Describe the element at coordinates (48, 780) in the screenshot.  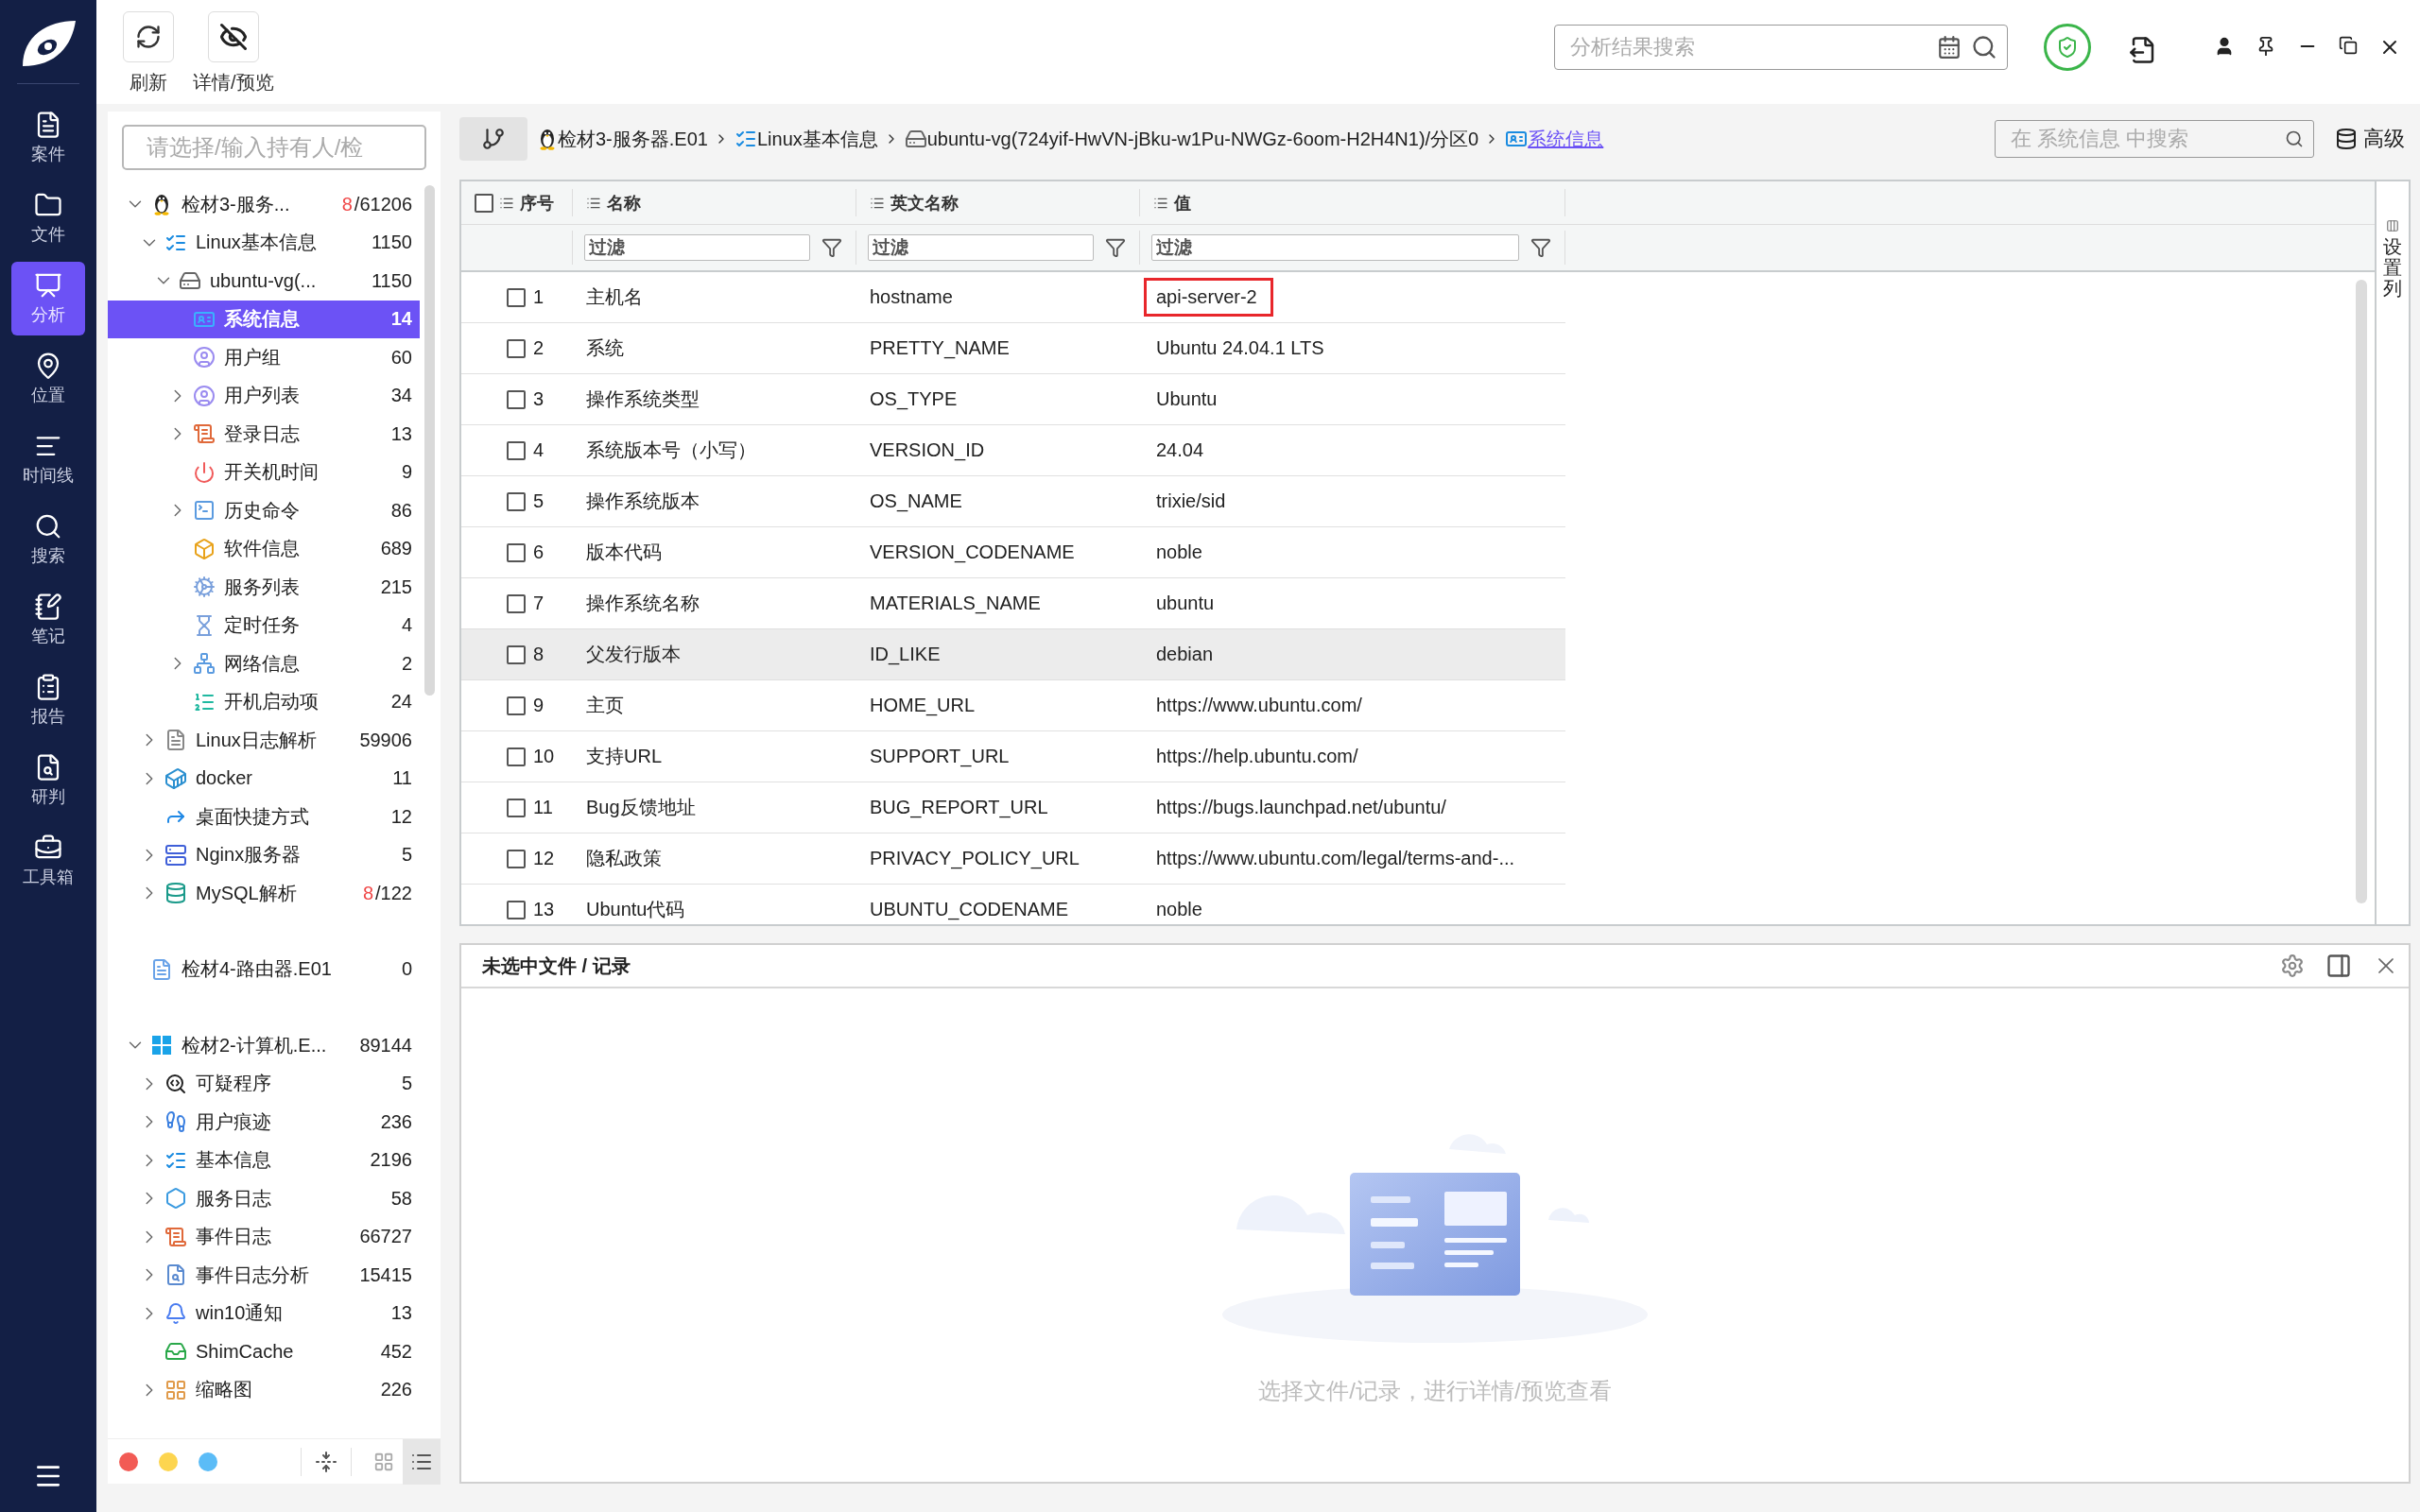
I see `nav-item: 研判` at that location.